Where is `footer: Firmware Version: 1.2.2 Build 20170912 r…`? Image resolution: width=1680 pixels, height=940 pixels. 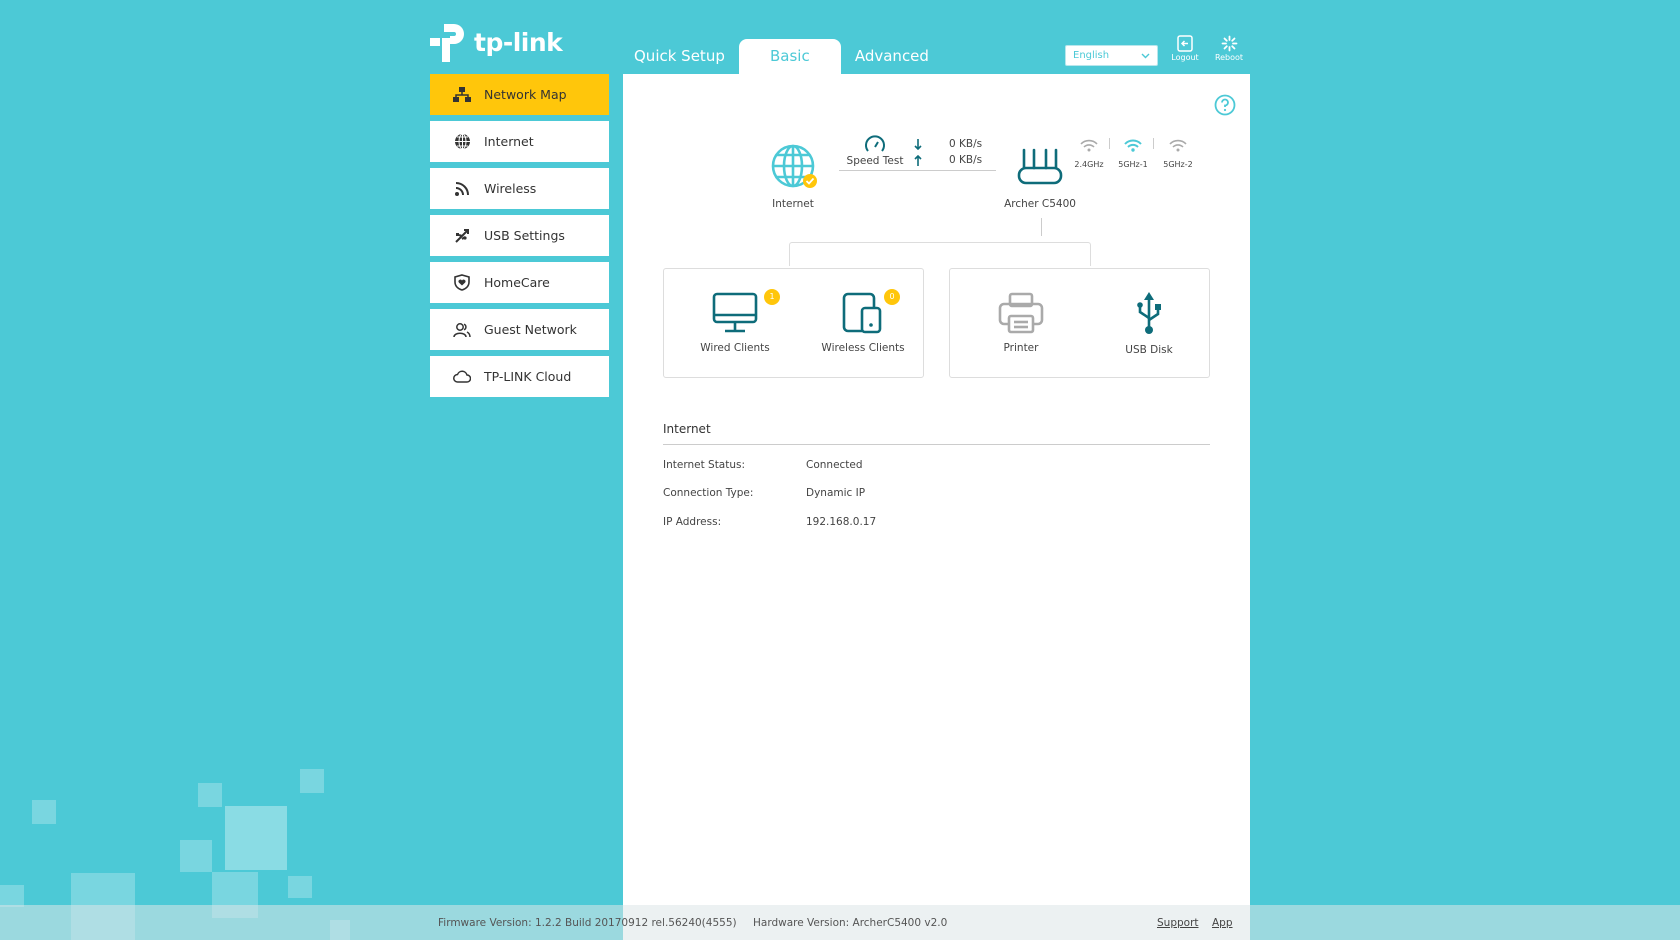
footer: Firmware Version: 1.2.2 Build 20170912 r… is located at coordinates (840, 922).